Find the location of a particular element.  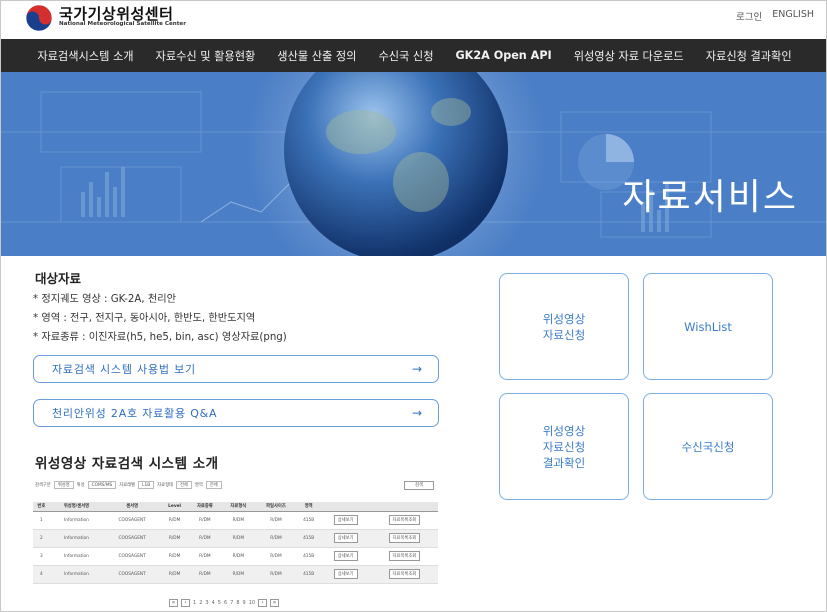

first-page-icon: « is located at coordinates (173, 603).